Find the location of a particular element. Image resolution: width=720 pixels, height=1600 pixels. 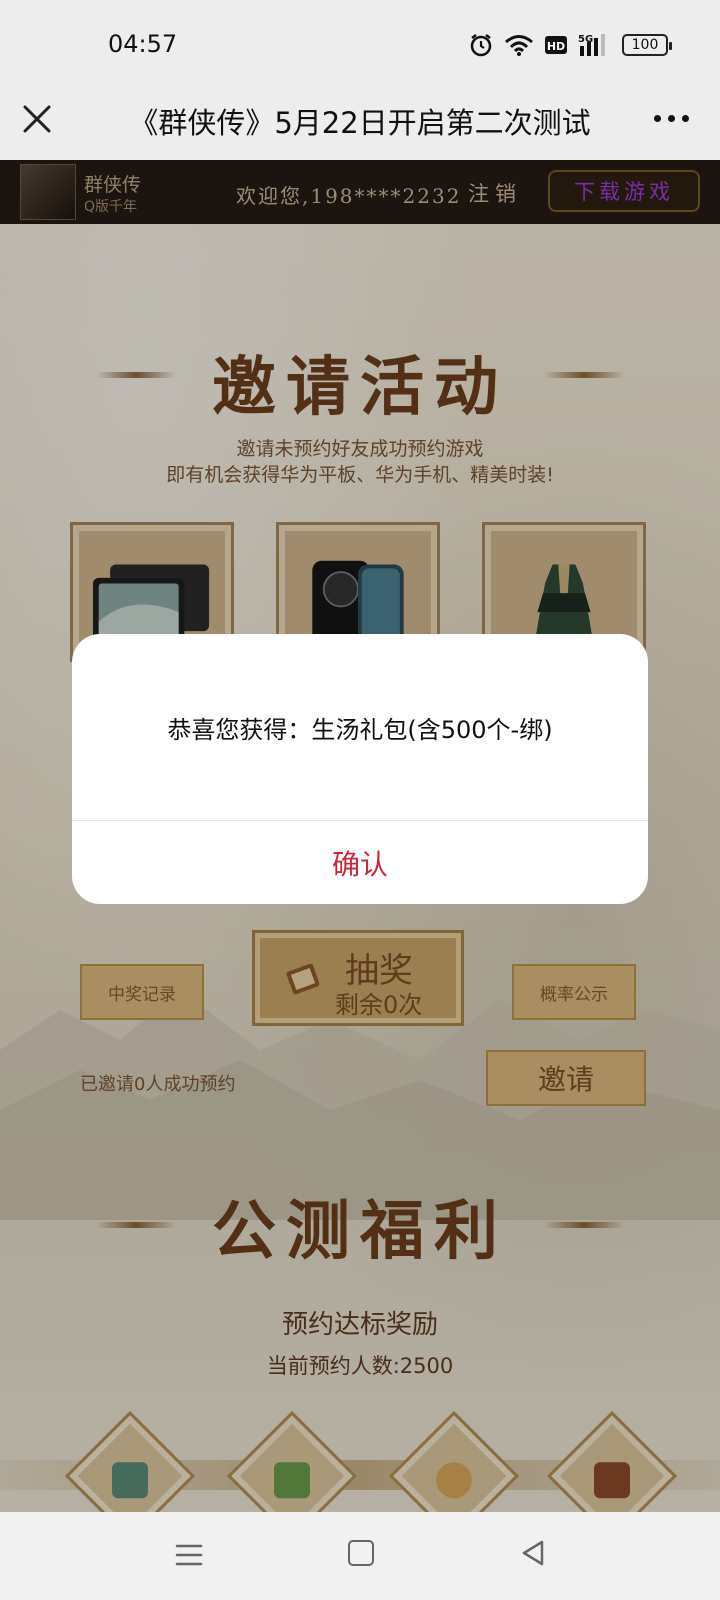

system-nav-bar is located at coordinates (360, 1556).